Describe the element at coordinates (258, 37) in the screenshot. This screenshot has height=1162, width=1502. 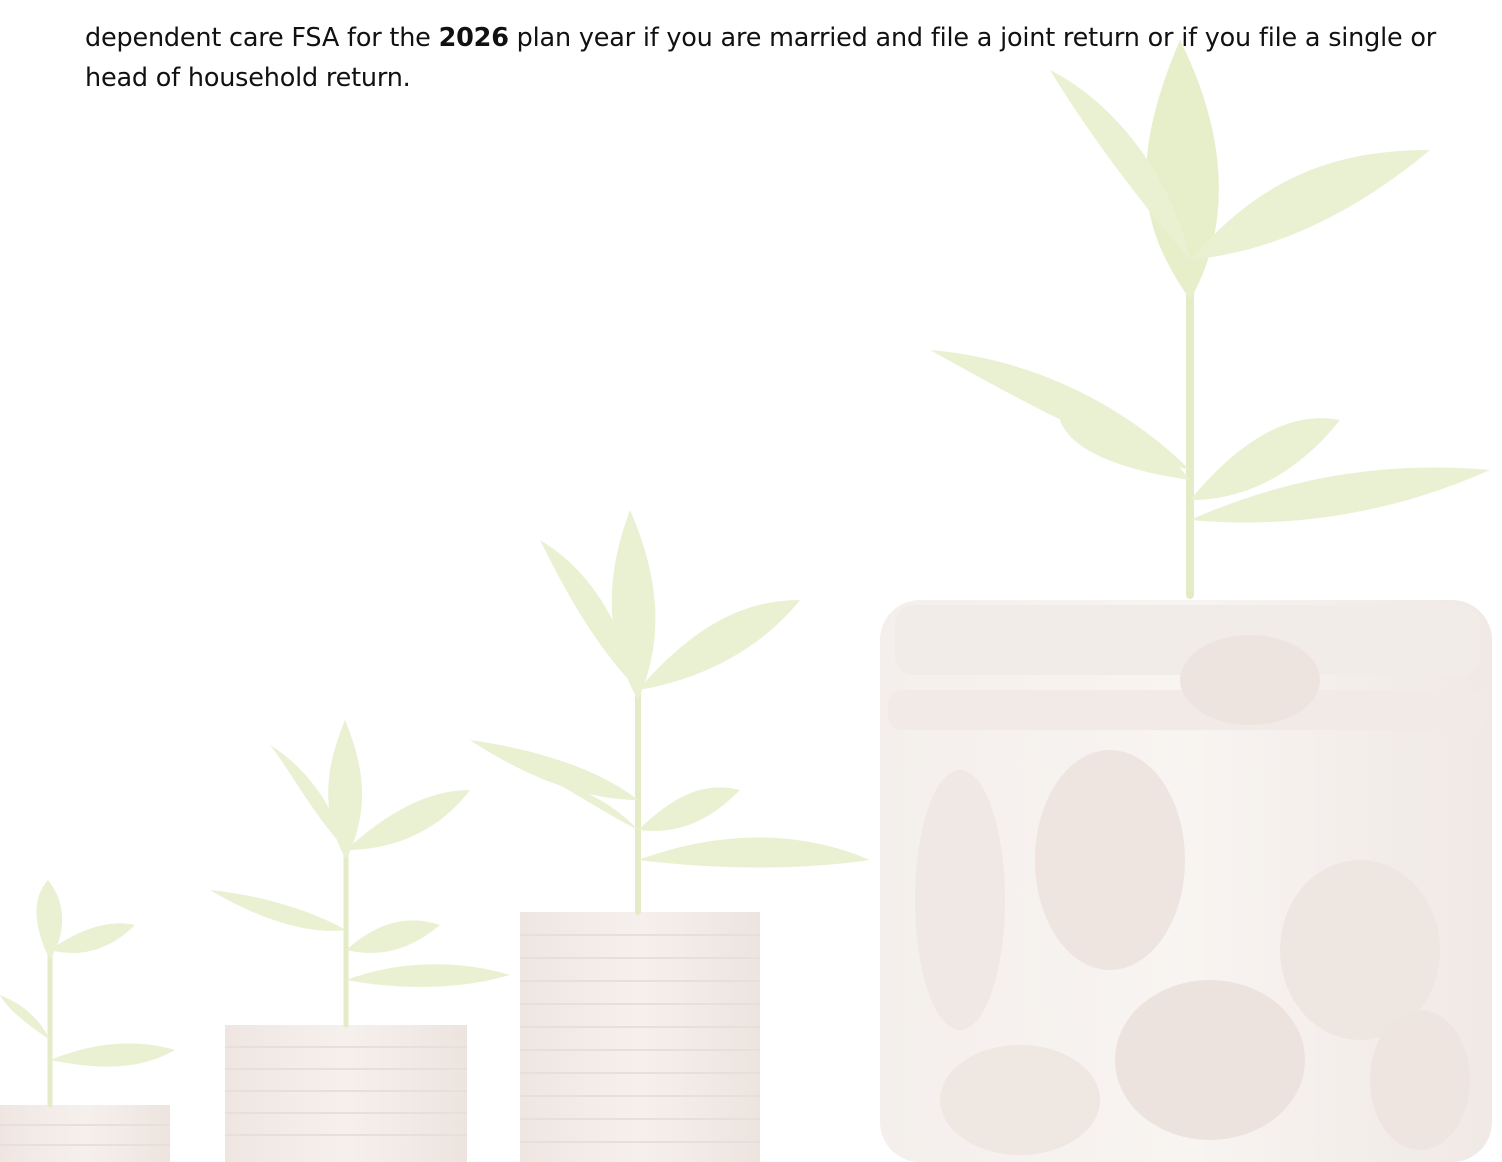
I see `paragraph-text-start: dependent care FSA for the` at that location.